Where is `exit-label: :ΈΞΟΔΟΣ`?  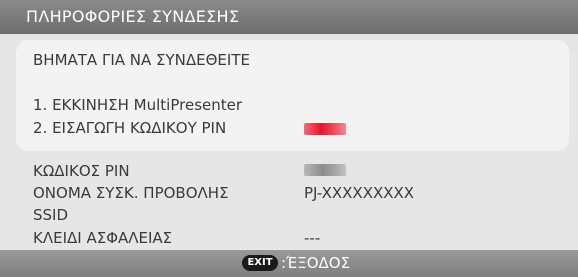
exit-label: :ΈΞΟΔΟΣ is located at coordinates (316, 263).